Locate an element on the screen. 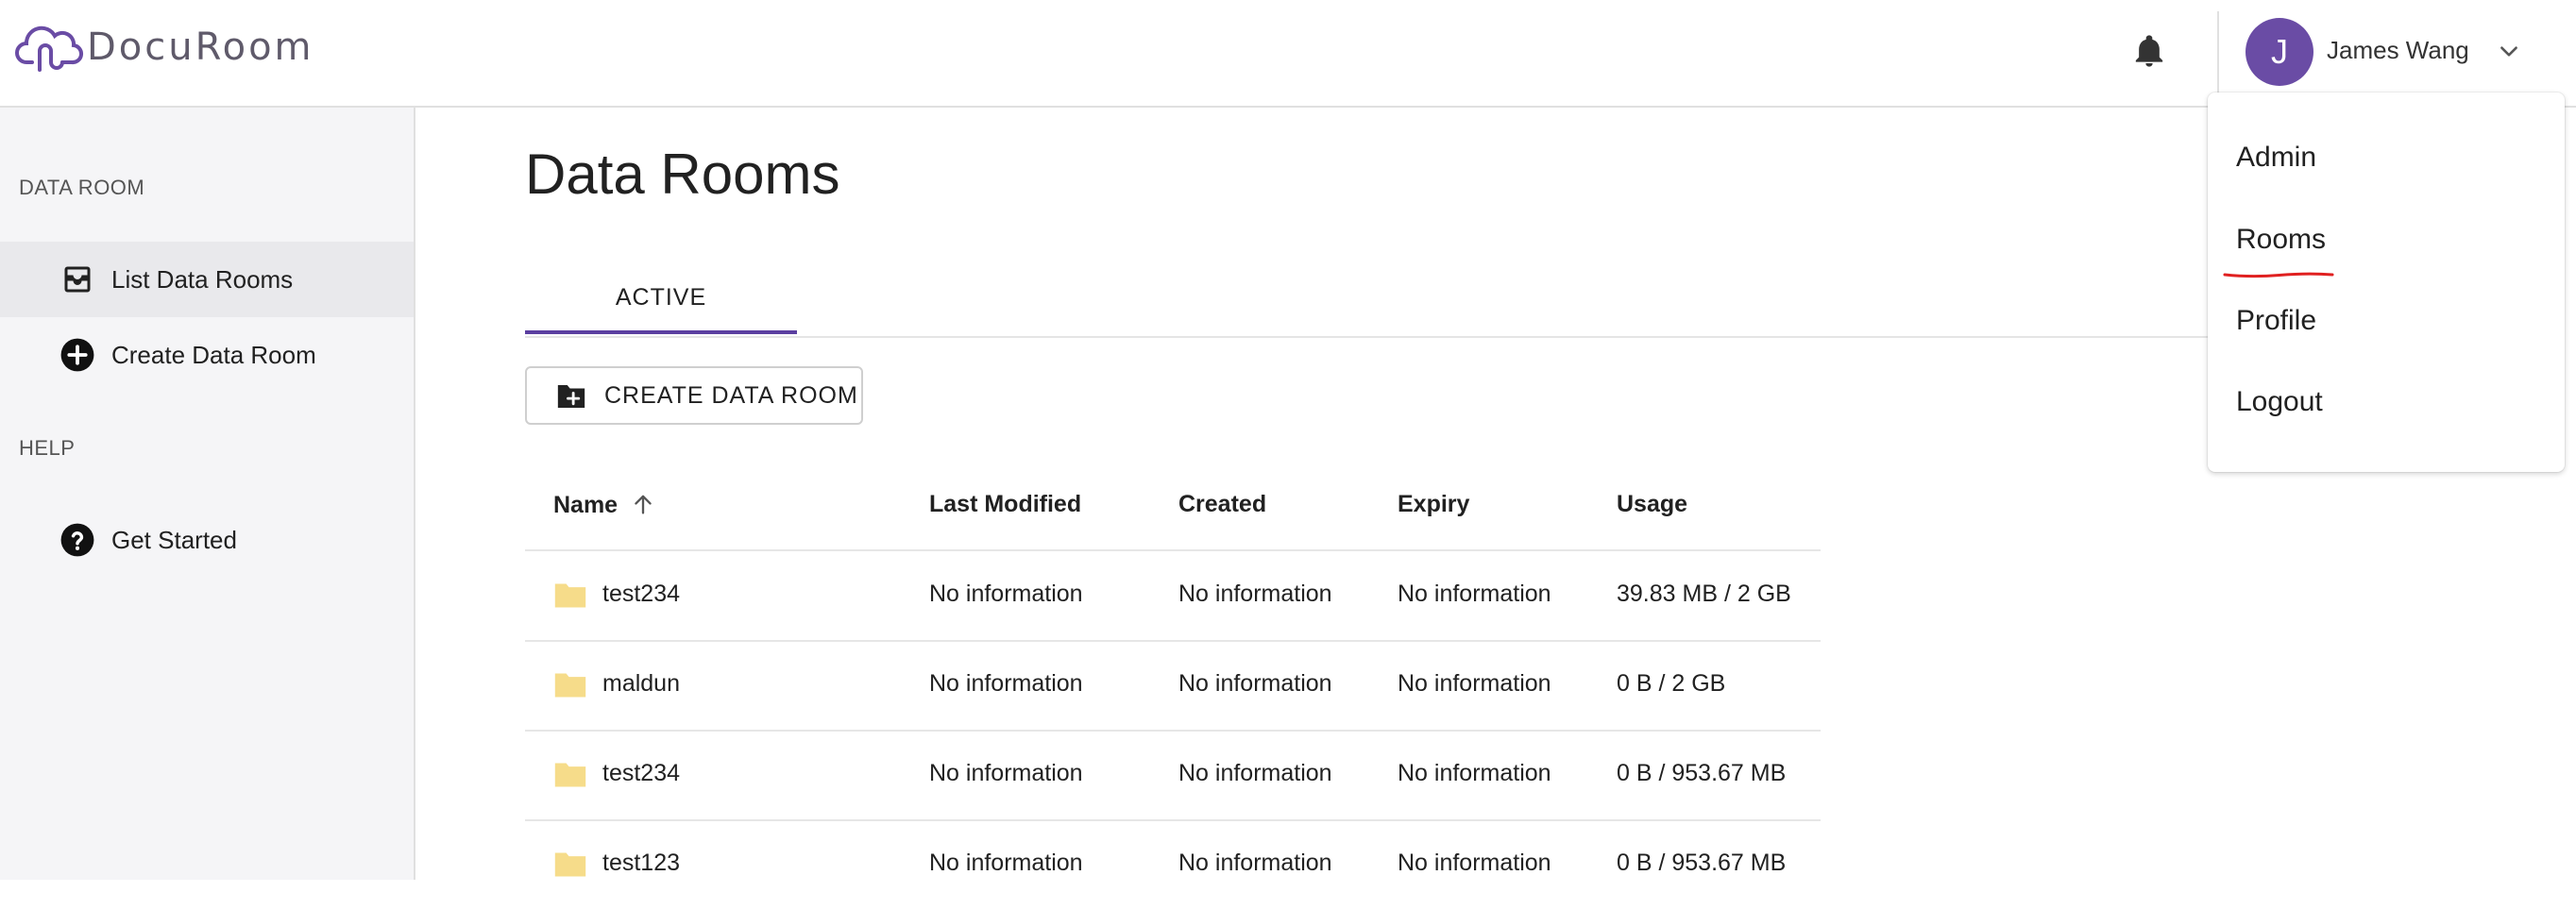  menu-item-rooms: Rooms is located at coordinates (2281, 240).